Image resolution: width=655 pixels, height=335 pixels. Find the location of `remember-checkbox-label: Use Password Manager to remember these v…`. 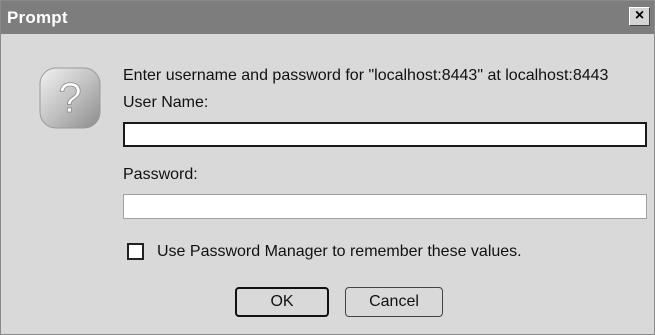

remember-checkbox-label: Use Password Manager to remember these v… is located at coordinates (339, 252).